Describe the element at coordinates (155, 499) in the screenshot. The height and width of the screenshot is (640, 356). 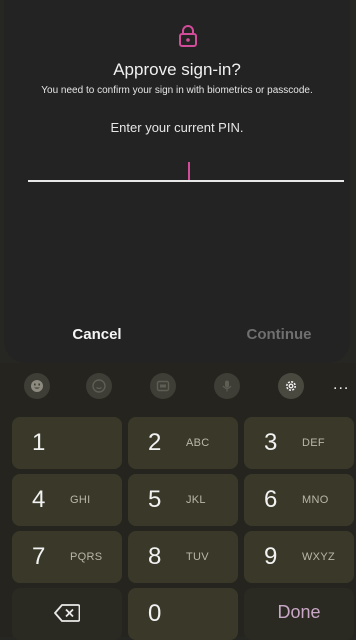
I see `key-digit: 5` at that location.